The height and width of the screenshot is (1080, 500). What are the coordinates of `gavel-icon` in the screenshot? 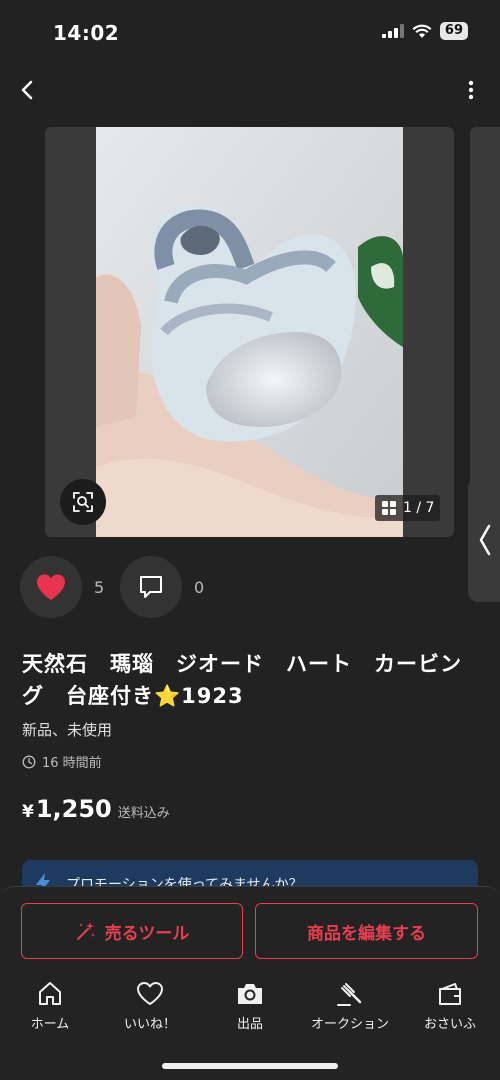 It's located at (349, 994).